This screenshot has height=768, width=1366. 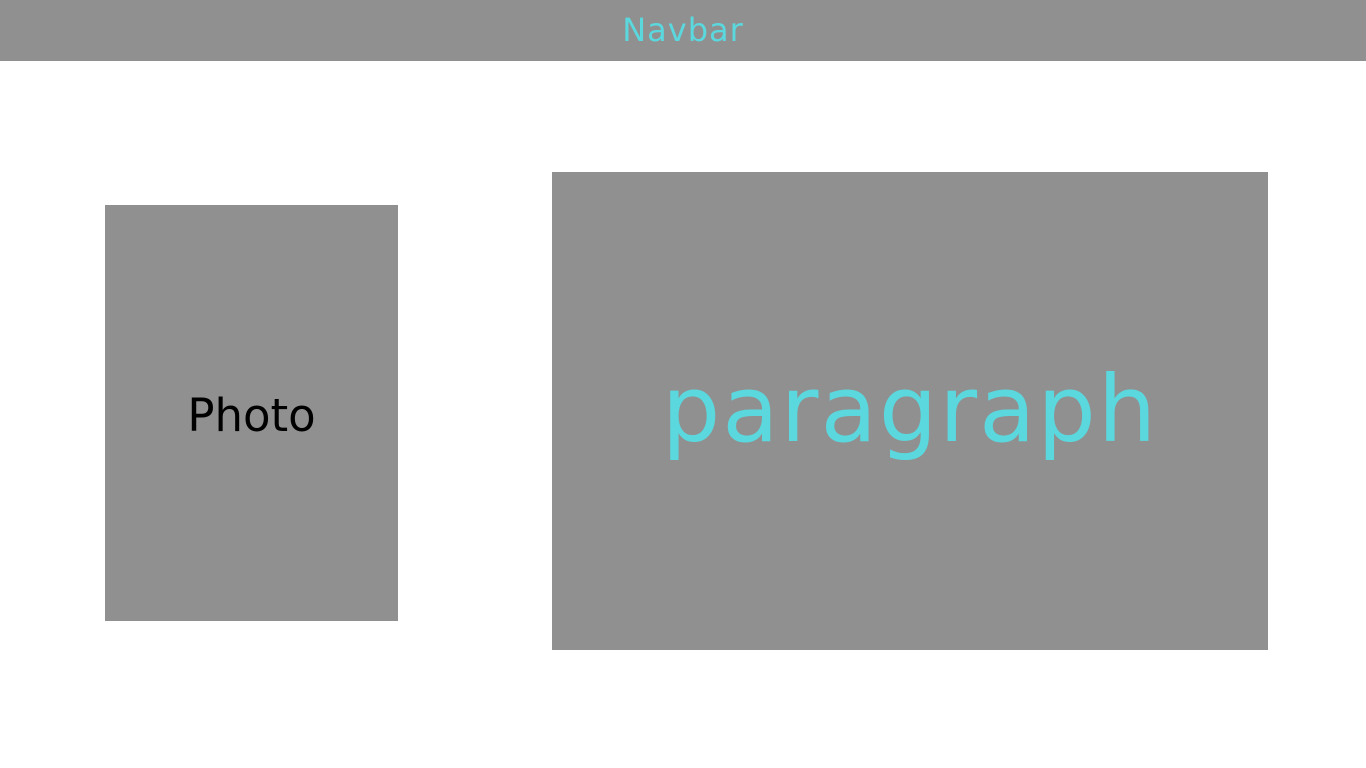 I want to click on paragraph-label: paragraph, so click(x=910, y=409).